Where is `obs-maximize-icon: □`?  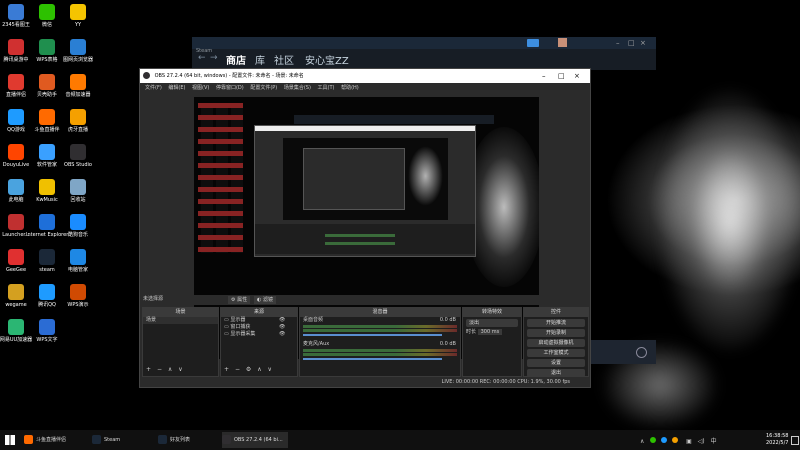 obs-maximize-icon: □ is located at coordinates (561, 76).